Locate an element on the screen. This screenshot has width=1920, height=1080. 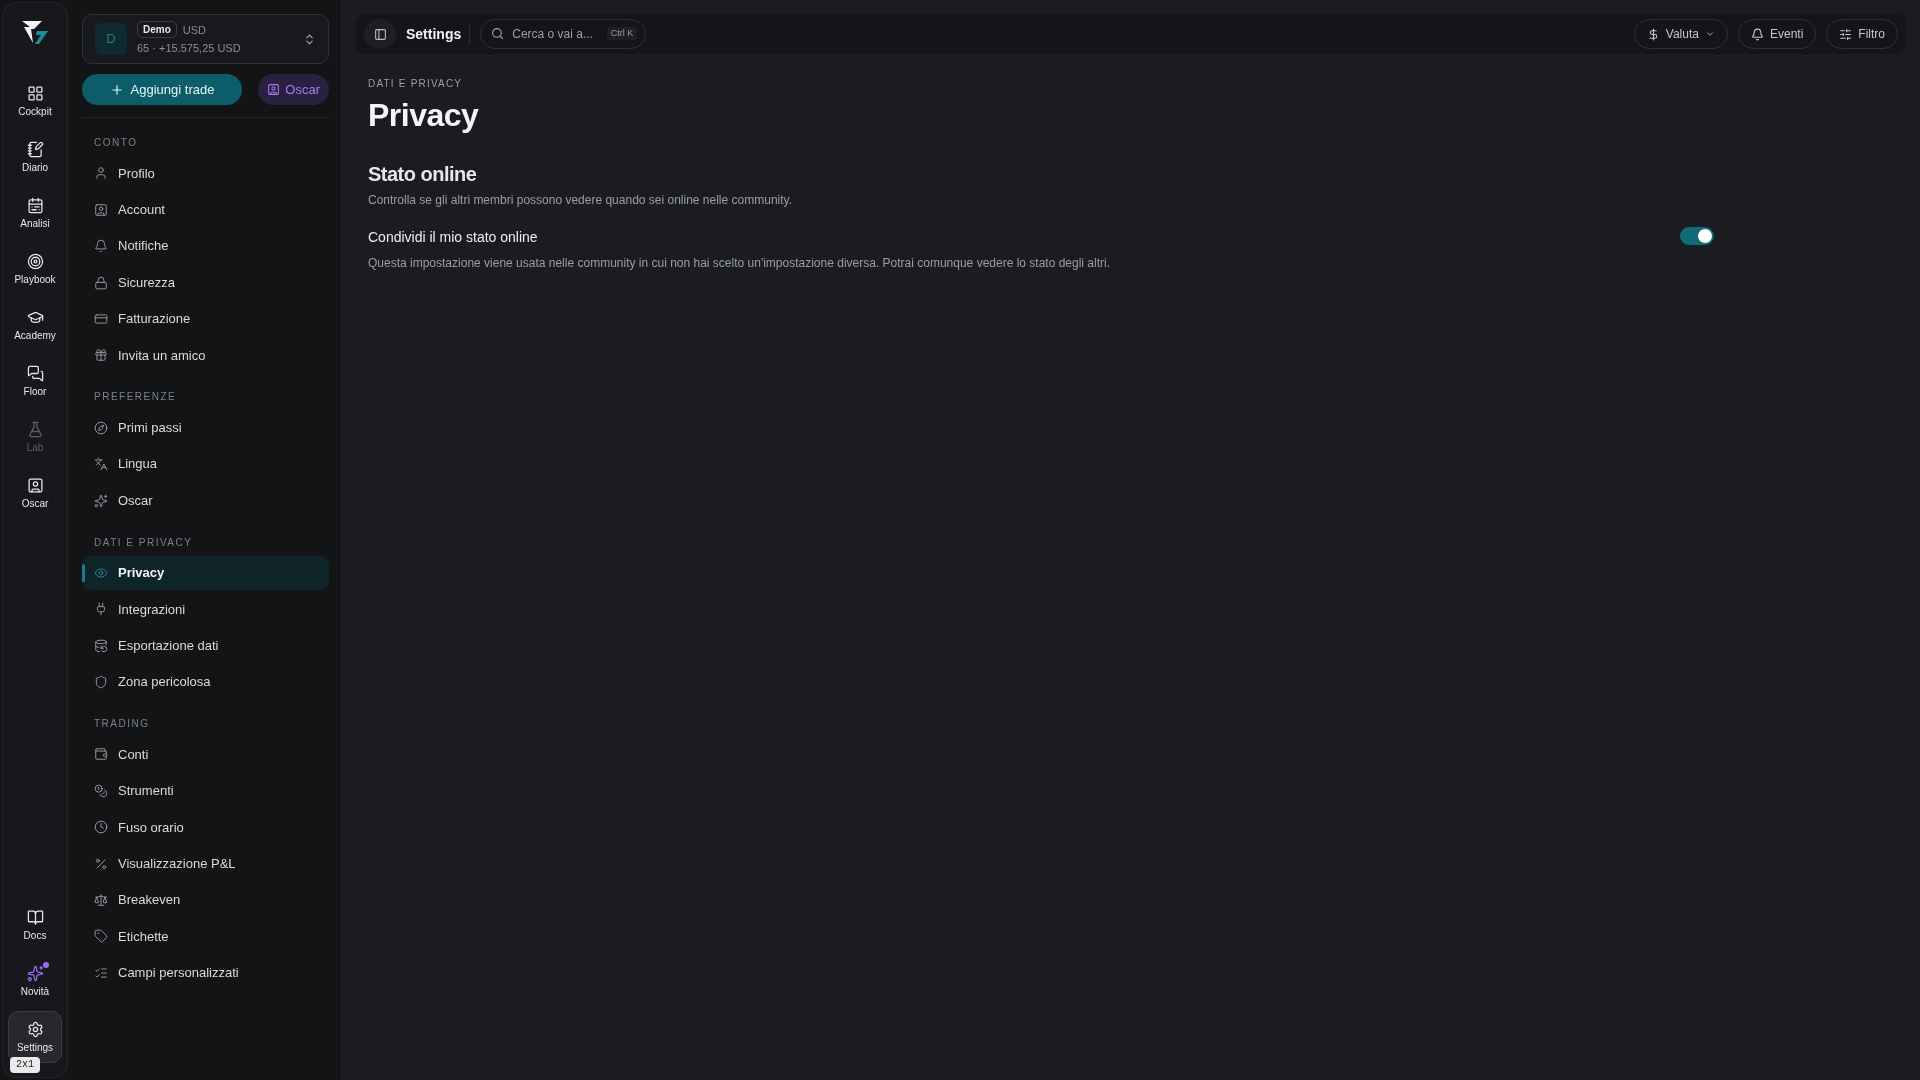
section-heading: CONTO is located at coordinates (116, 143).